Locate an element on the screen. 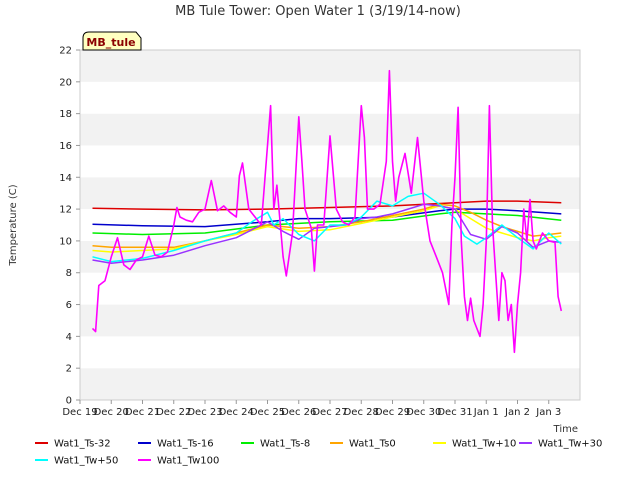 The image size is (640, 480). y-tick-label: 6 is located at coordinates (69, 305).